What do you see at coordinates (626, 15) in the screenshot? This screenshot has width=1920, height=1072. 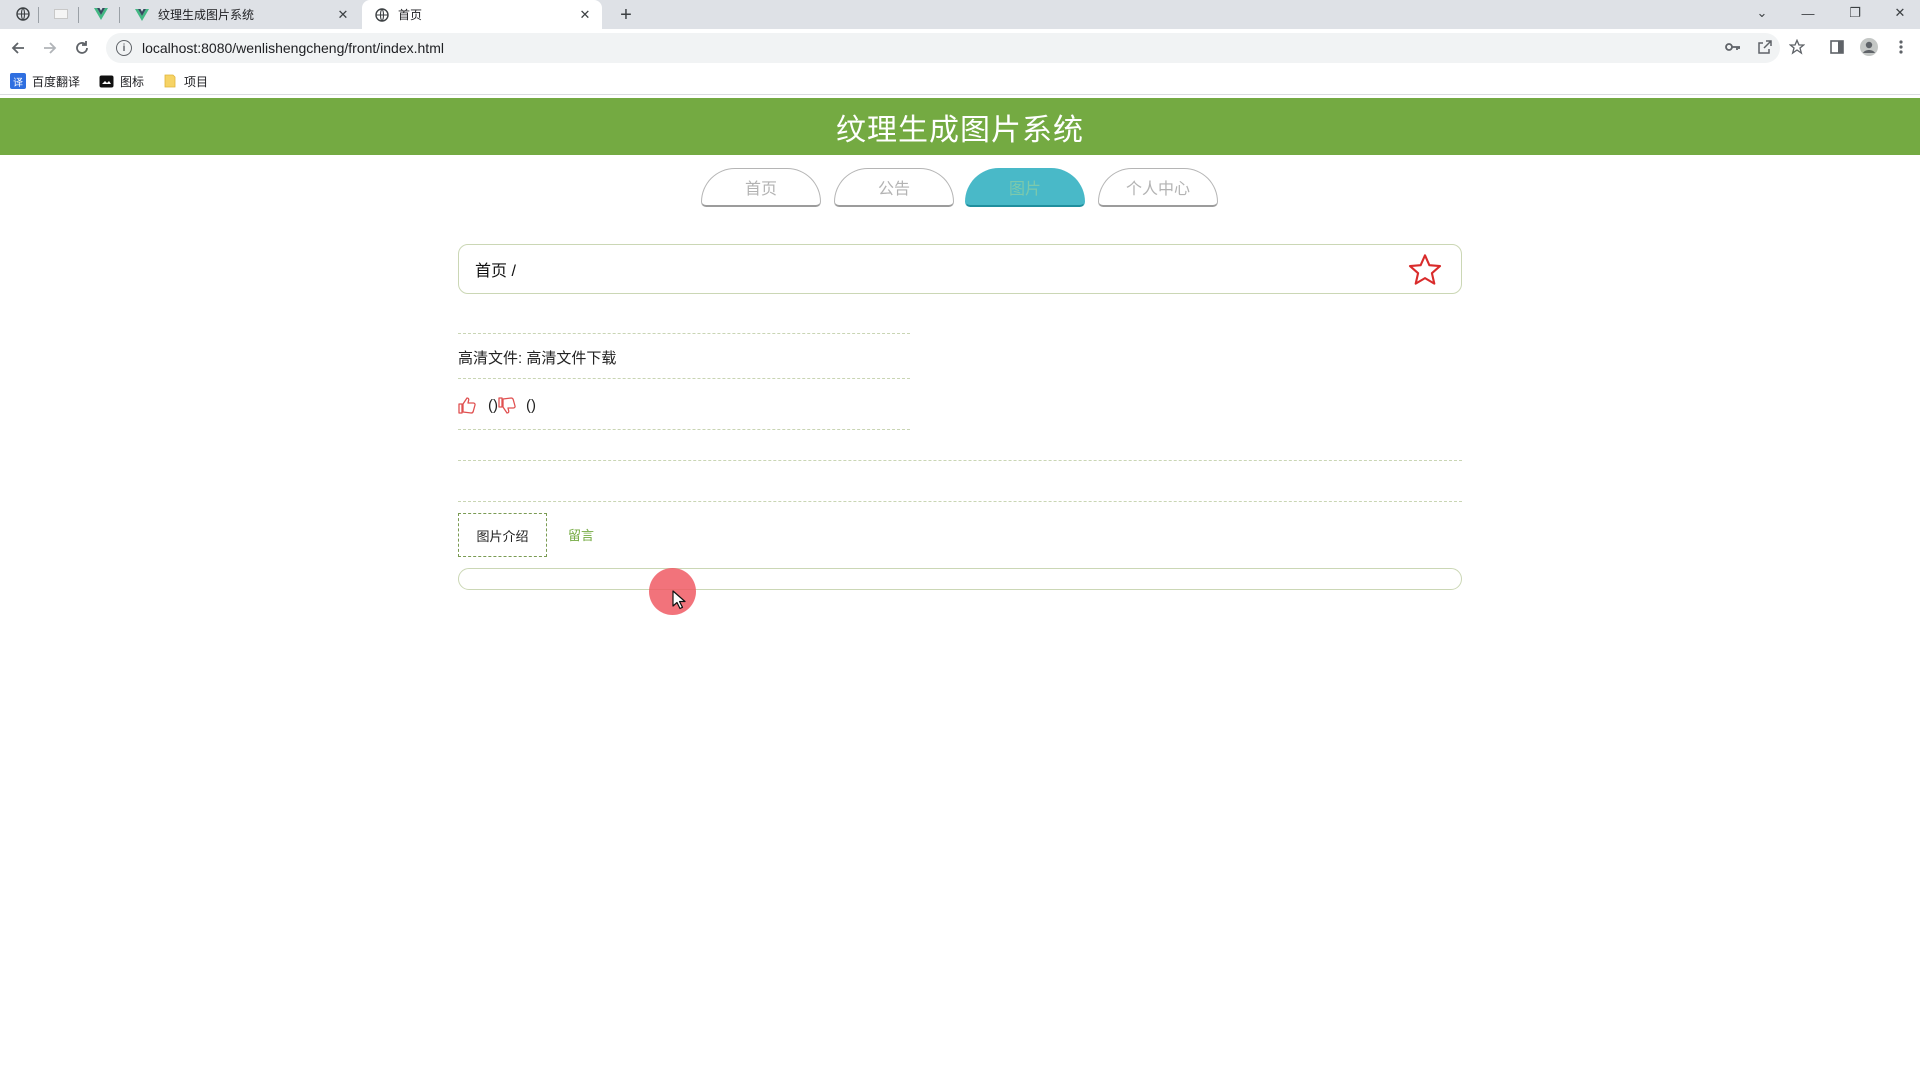 I see `new-tab-button: +` at bounding box center [626, 15].